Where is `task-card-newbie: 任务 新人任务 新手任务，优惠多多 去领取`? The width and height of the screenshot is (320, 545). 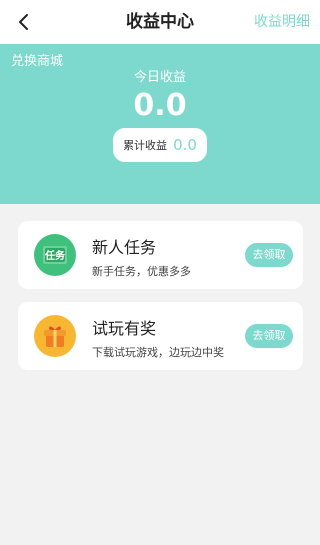
task-card-newbie: 任务 新人任务 新手任务，优惠多多 去领取 is located at coordinates (160, 255).